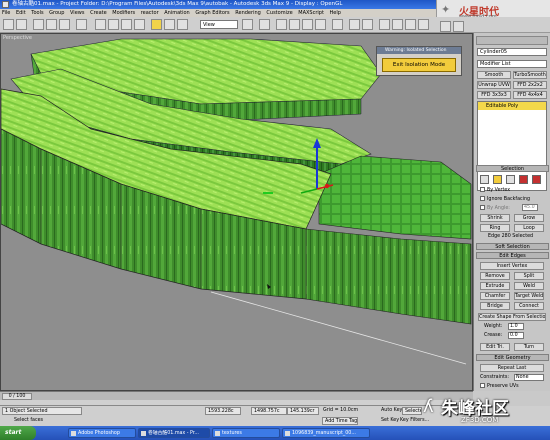 The image size is (550, 440). I want to click on edit-geometry-rollout: Edit Geometry, so click(512, 357).